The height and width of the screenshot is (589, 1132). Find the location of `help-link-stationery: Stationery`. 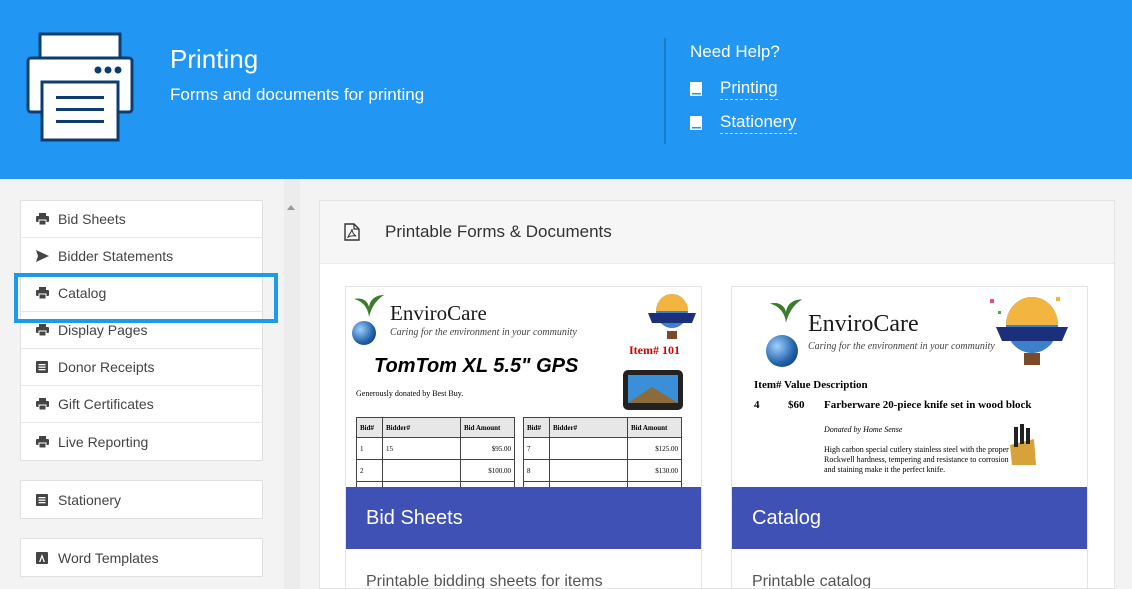

help-link-stationery: Stationery is located at coordinates (743, 123).